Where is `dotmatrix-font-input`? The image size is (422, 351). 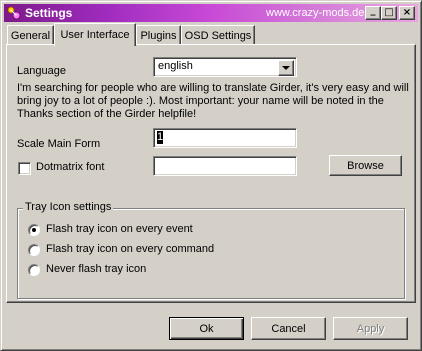
dotmatrix-font-input is located at coordinates (225, 166).